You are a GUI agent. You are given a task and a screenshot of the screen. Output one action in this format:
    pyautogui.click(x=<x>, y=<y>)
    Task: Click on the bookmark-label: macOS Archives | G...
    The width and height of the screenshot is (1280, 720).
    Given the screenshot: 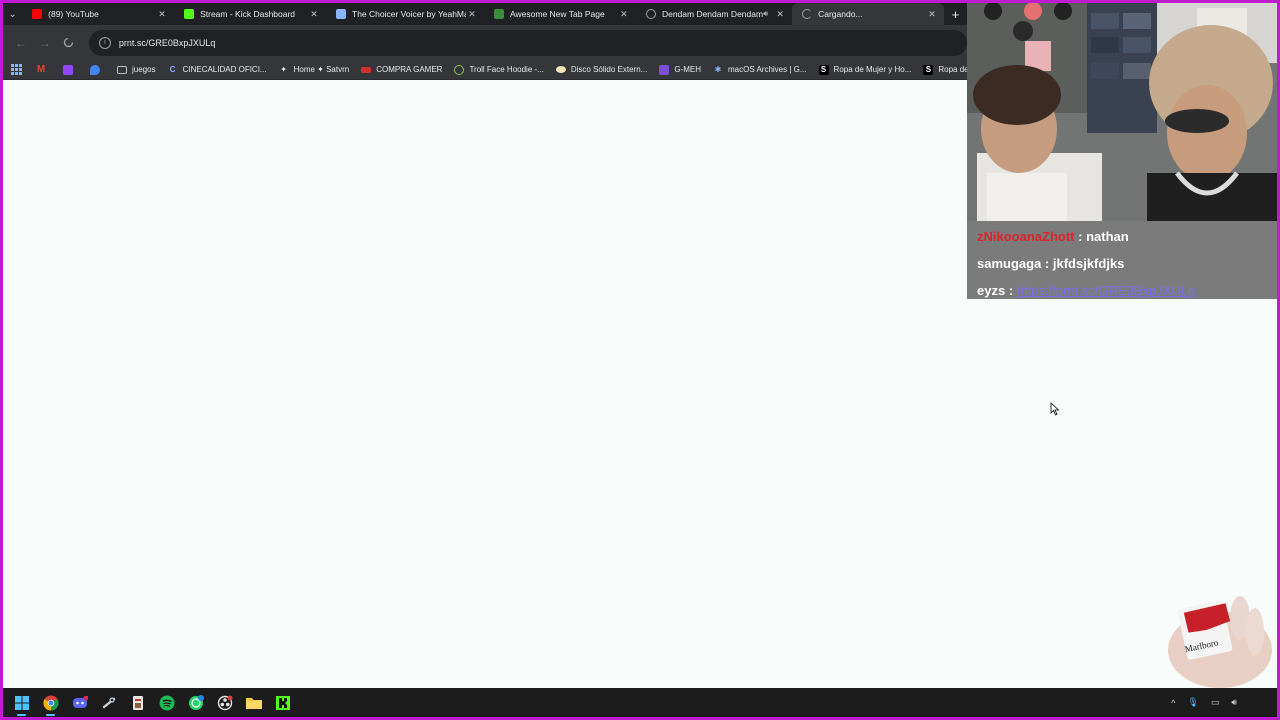 What is the action you would take?
    pyautogui.click(x=767, y=69)
    